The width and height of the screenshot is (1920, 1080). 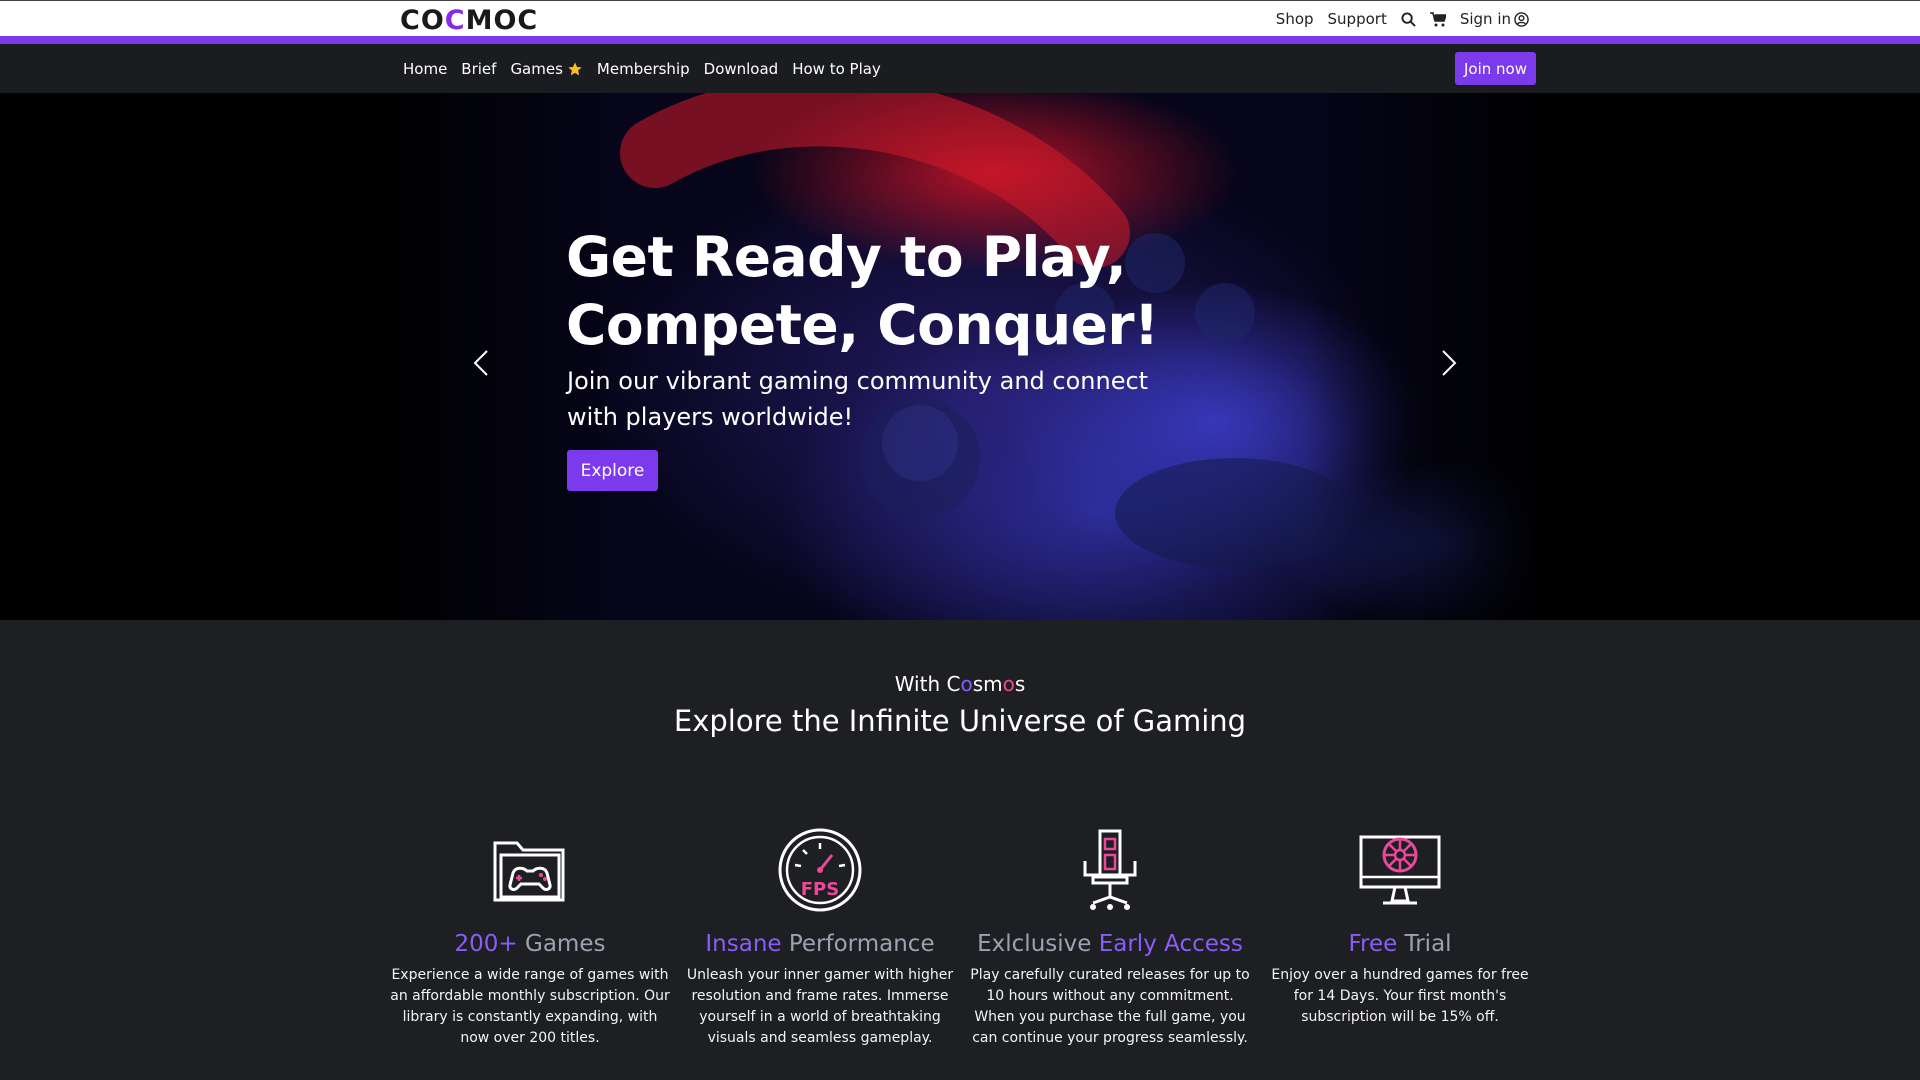 I want to click on gaming-chair-icon, so click(x=1110, y=870).